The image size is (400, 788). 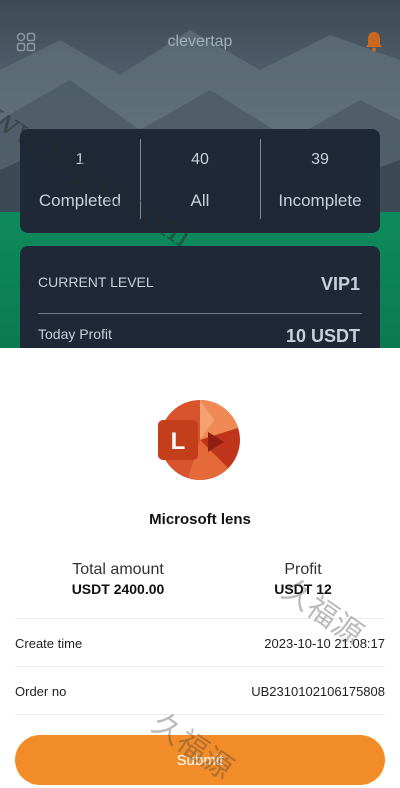 I want to click on order-no-label: Order no, so click(x=41, y=691).